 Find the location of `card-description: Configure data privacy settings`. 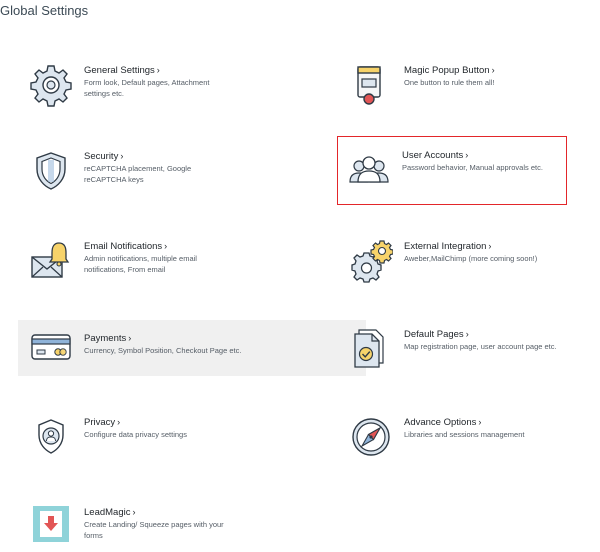

card-description: Configure data privacy settings is located at coordinates (135, 434).